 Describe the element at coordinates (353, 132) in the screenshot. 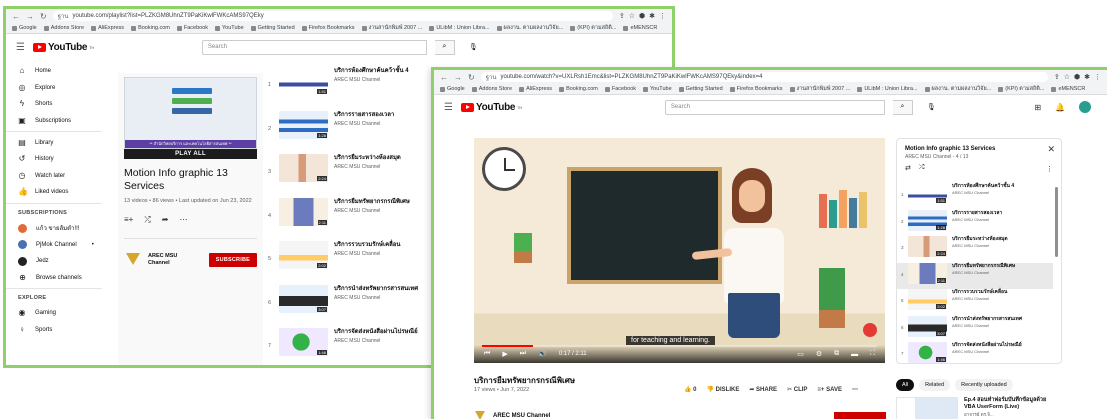

I see `playlist-video-row: 2 1:28 บริการรายสารสองเวลา AREC MSU Channel` at that location.